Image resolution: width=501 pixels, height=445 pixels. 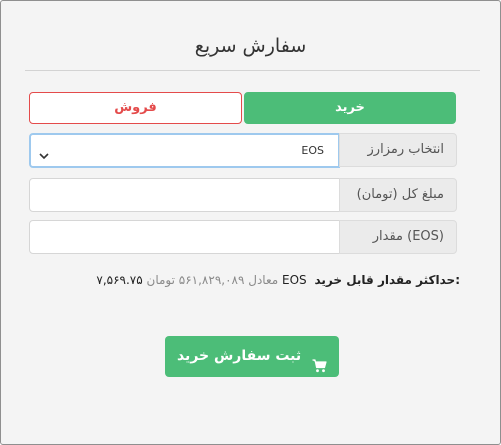 I want to click on currency-row: EOS انتخاب رمزارز, so click(x=243, y=150).